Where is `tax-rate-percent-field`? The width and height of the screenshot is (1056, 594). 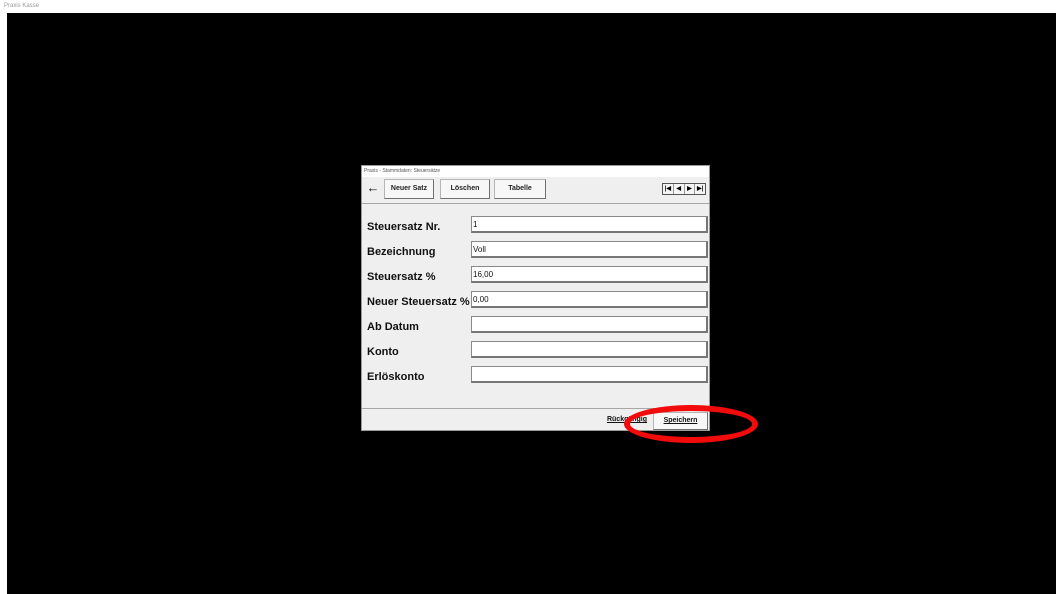 tax-rate-percent-field is located at coordinates (589, 274).